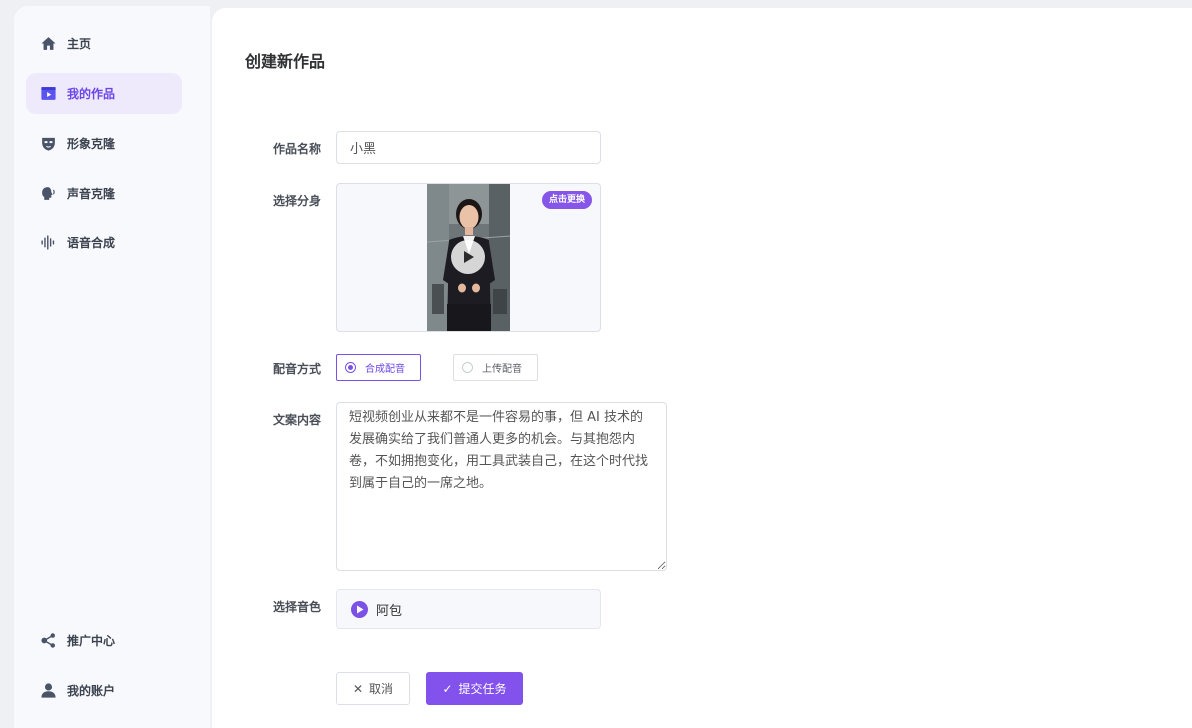 The width and height of the screenshot is (1192, 728). Describe the element at coordinates (381, 689) in the screenshot. I see `cancel-button-label: 取消` at that location.